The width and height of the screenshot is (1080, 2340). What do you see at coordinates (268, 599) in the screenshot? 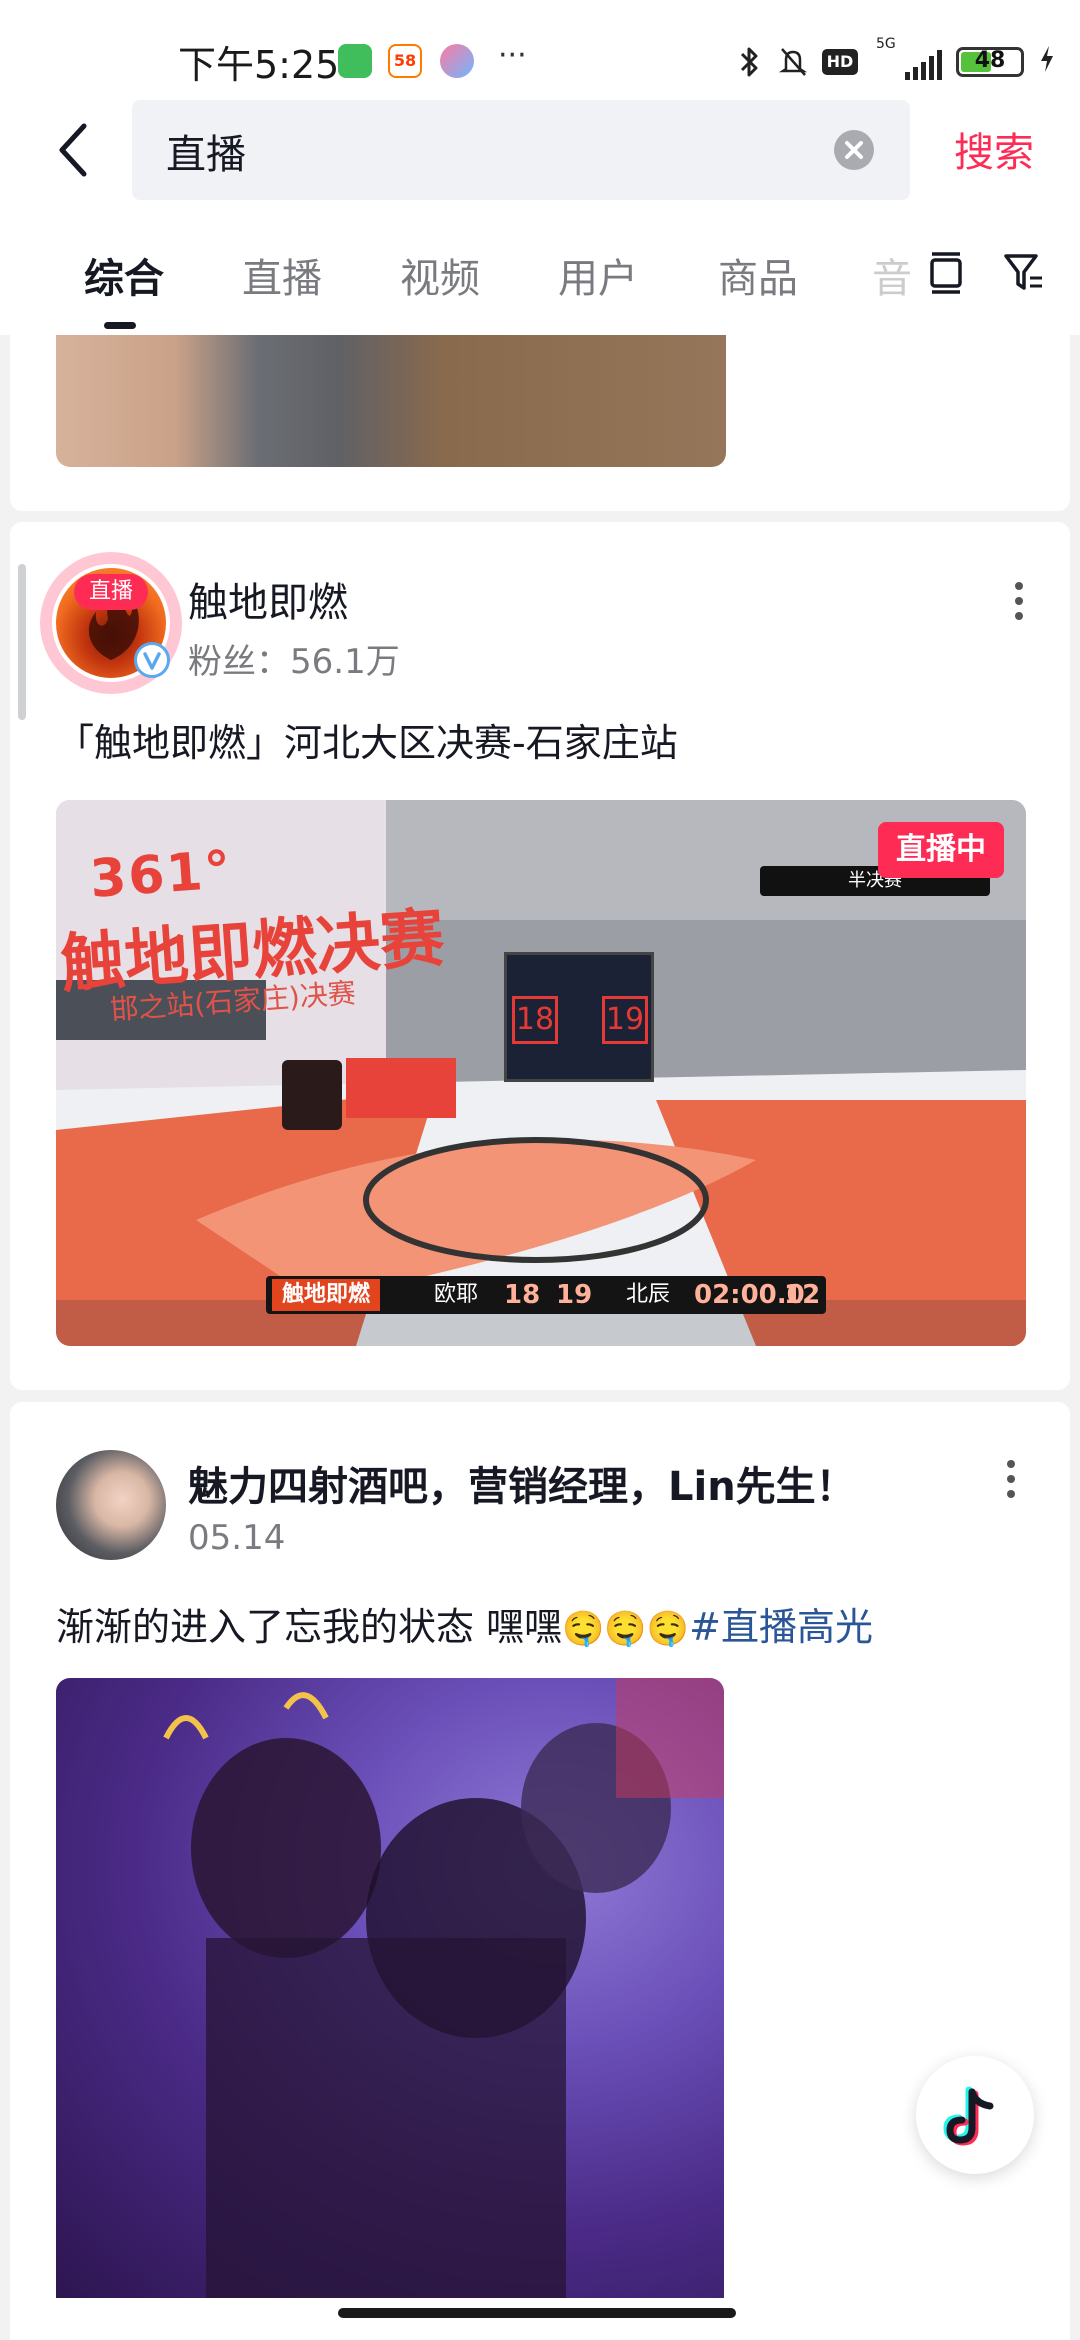
I see `account-name: 触地即燃` at bounding box center [268, 599].